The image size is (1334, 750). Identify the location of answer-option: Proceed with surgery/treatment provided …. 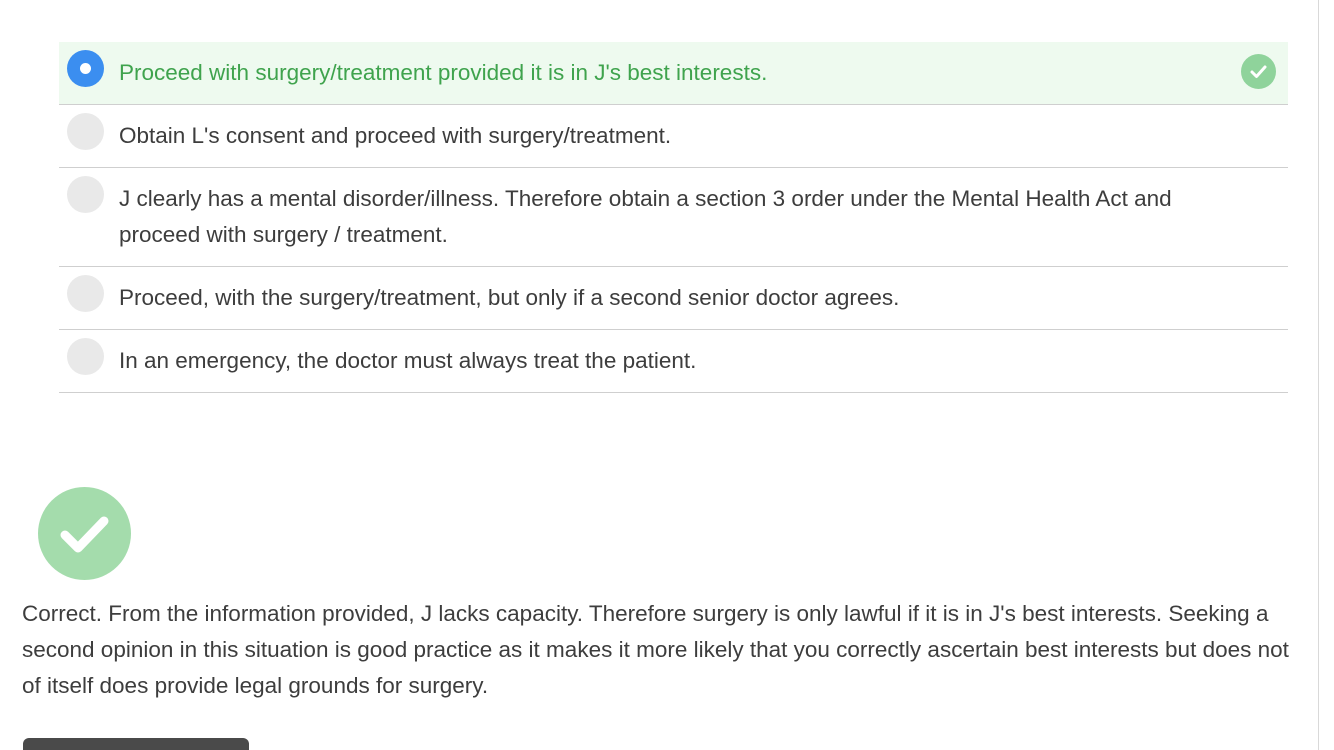
(673, 73).